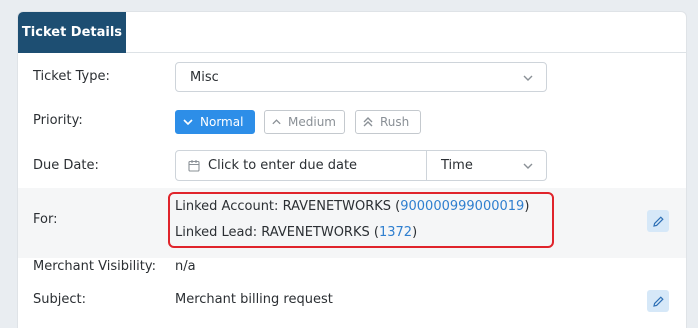 The width and height of the screenshot is (698, 328). Describe the element at coordinates (204, 77) in the screenshot. I see `ticket-type-value: Misc` at that location.